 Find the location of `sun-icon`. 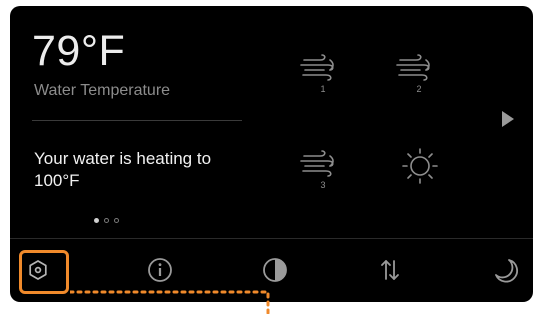

sun-icon is located at coordinates (420, 166).